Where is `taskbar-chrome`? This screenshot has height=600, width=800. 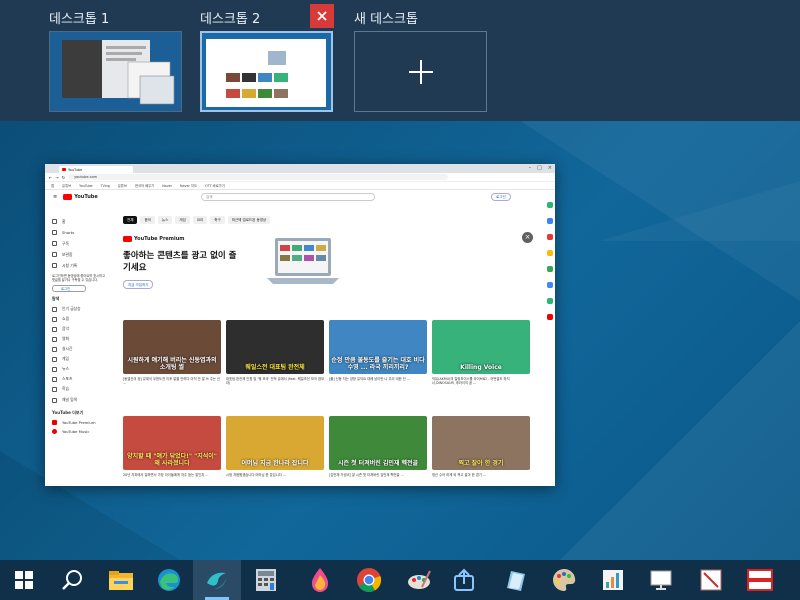 taskbar-chrome is located at coordinates (369, 580).